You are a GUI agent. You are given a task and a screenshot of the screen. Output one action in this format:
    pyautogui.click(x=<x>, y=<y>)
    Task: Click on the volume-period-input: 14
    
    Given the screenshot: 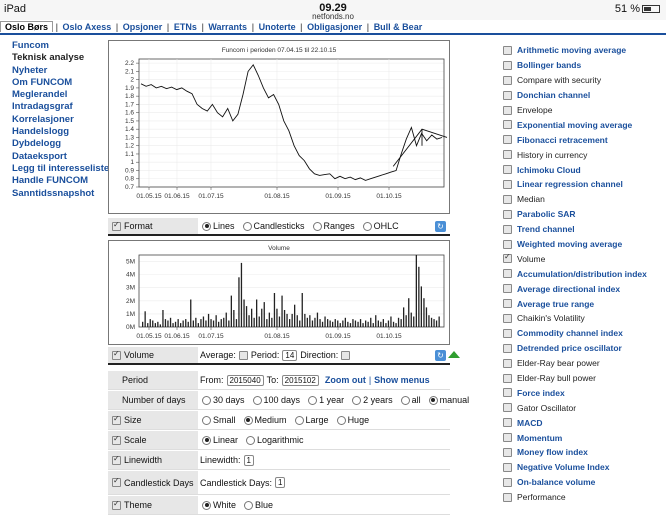 What is the action you would take?
    pyautogui.click(x=290, y=355)
    